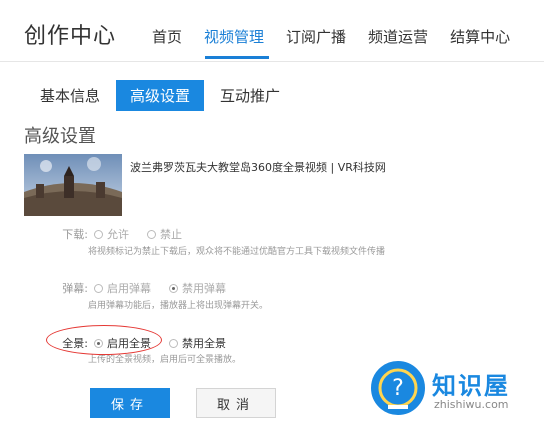 The image size is (544, 426). I want to click on danmaku-enable-radio: 启用弹幕, so click(122, 288).